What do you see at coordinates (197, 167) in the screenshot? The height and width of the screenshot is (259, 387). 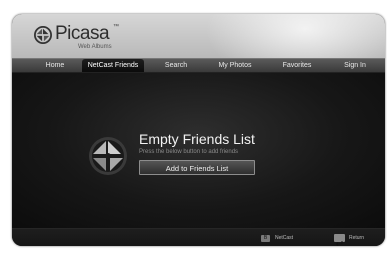 I see `add-to-friends-list-button: Add to Friends List` at bounding box center [197, 167].